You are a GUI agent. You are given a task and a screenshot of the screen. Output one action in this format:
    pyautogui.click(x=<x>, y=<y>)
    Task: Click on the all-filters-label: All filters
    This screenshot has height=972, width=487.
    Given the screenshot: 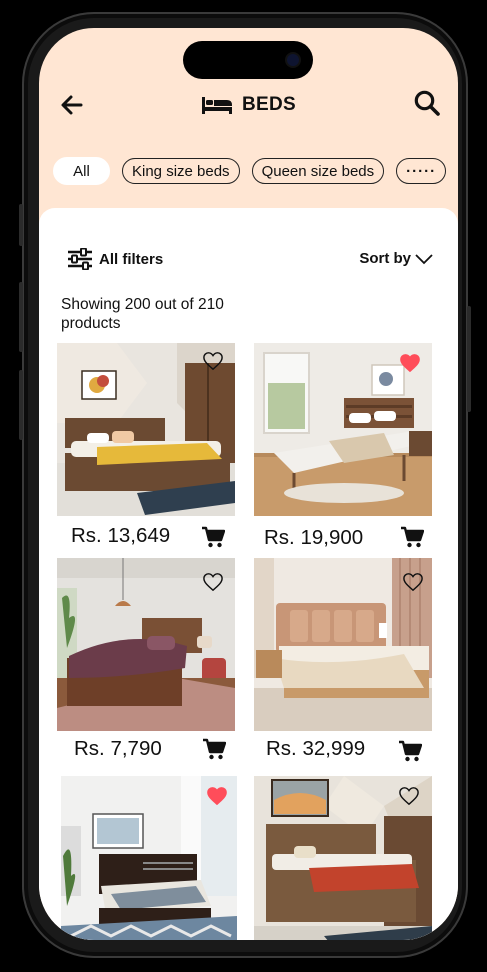 What is the action you would take?
    pyautogui.click(x=131, y=259)
    